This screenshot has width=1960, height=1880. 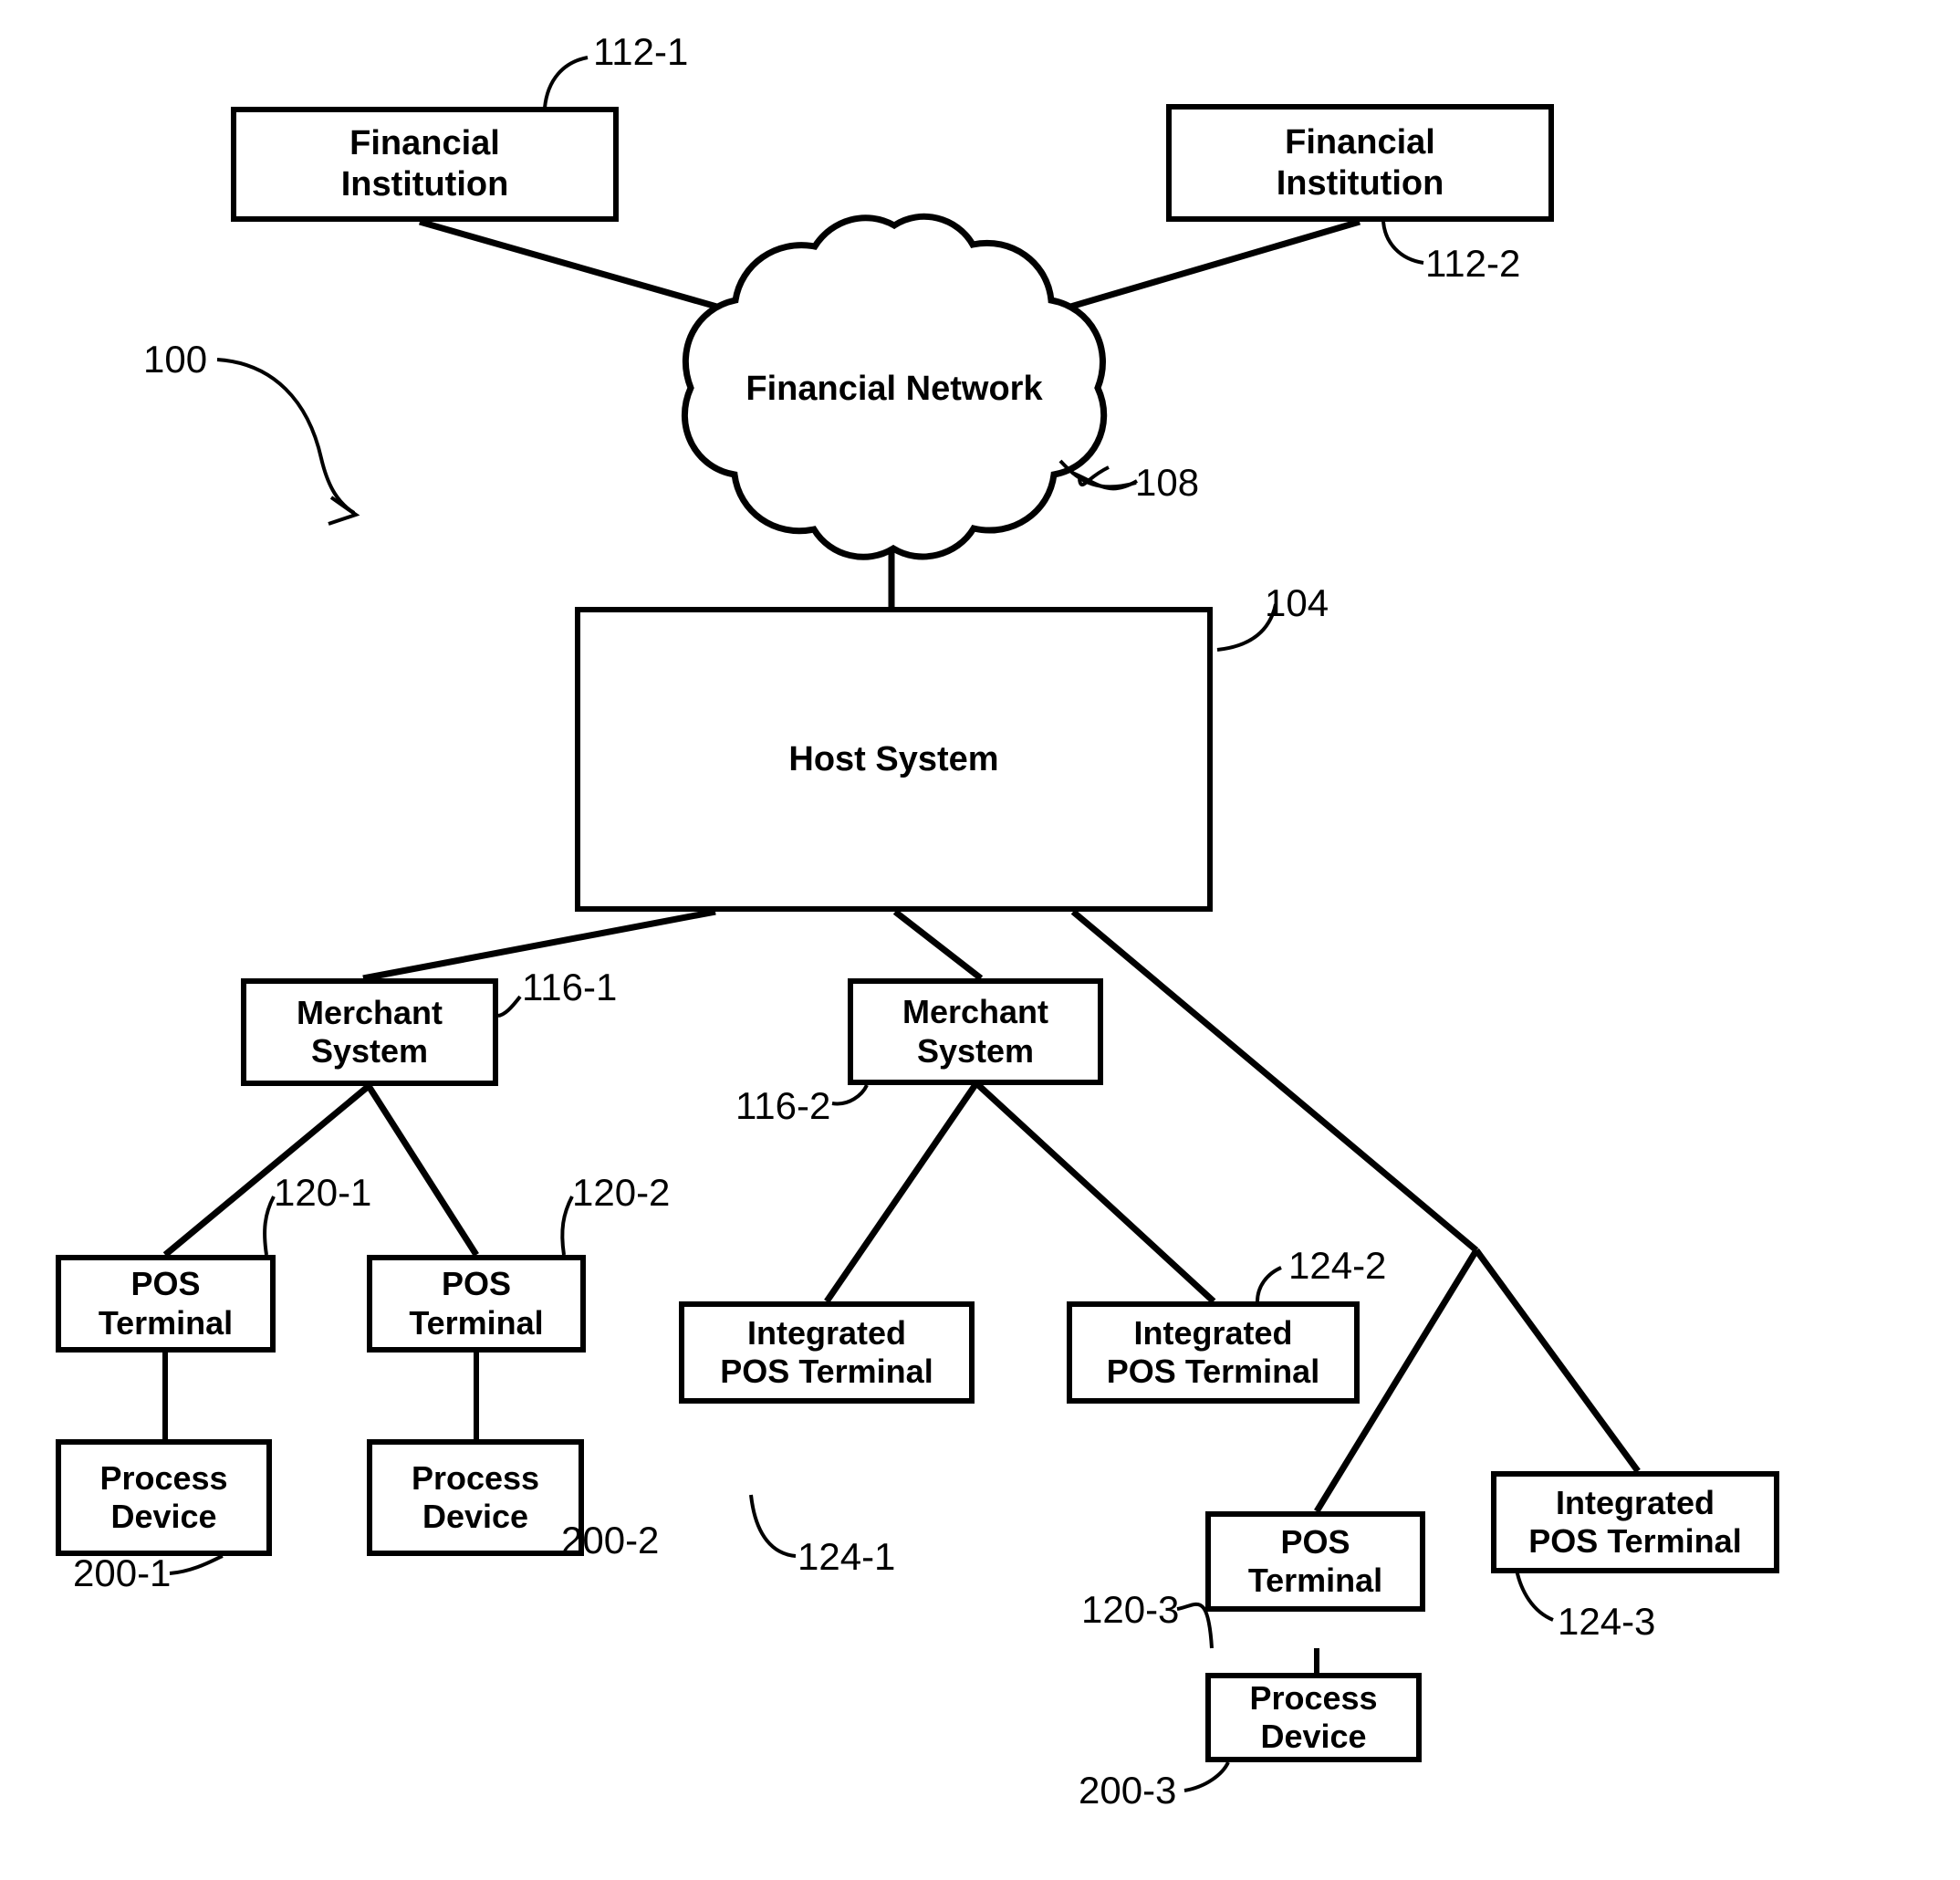 I want to click on host-system-label: Host System, so click(x=894, y=758).